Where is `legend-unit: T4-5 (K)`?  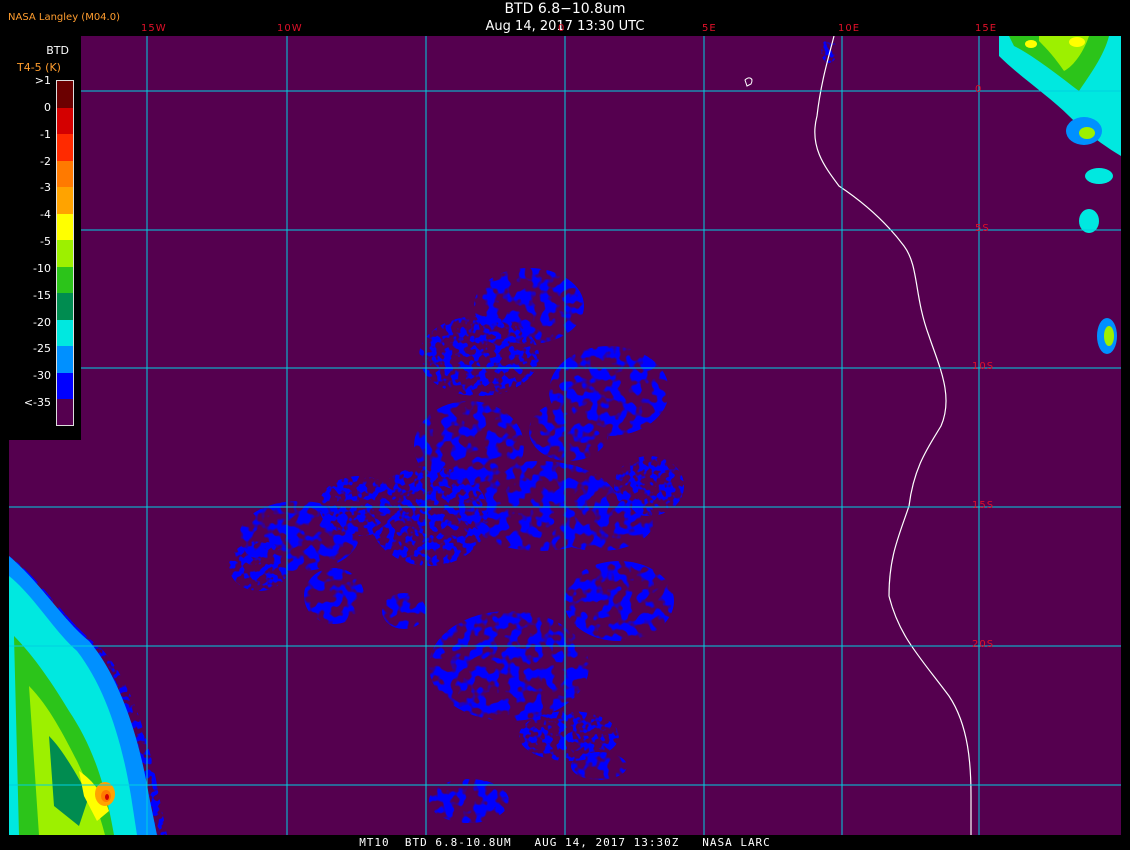
legend-unit: T4-5 (K) is located at coordinates (39, 67).